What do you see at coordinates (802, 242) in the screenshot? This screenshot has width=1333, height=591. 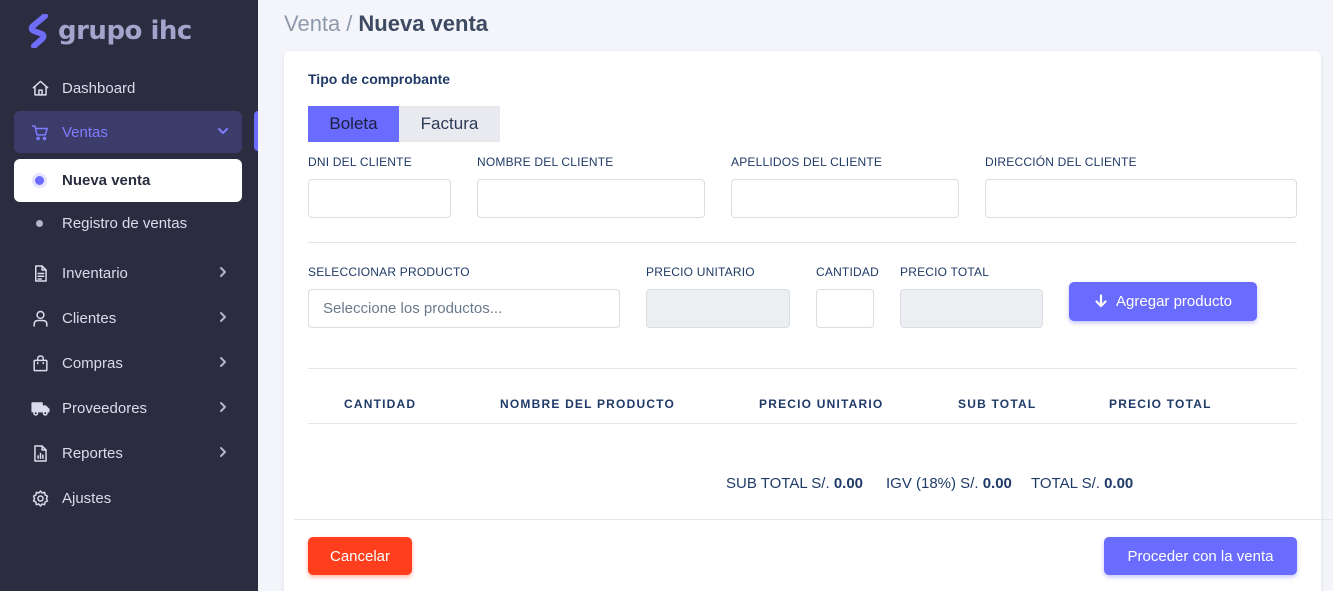 I see `section-divider` at bounding box center [802, 242].